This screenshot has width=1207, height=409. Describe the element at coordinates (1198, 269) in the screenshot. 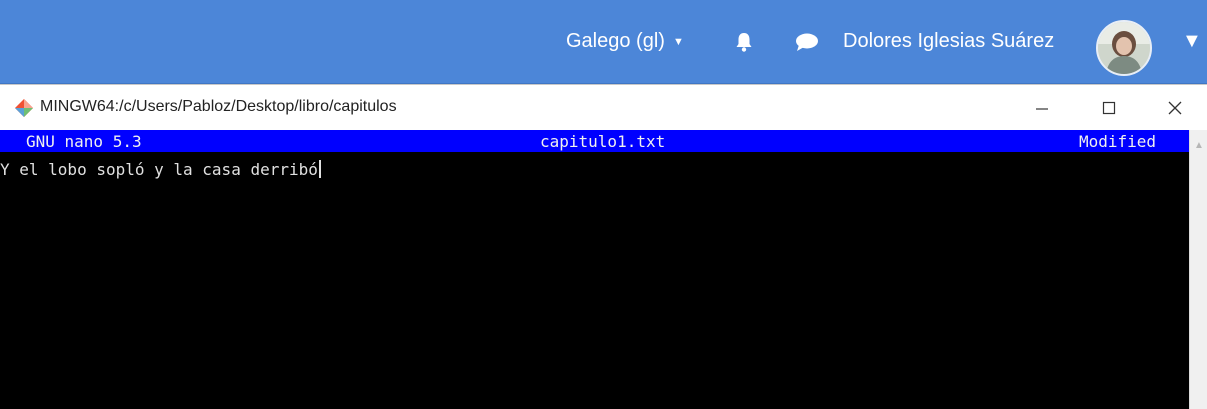

I see `vertical-scrollbar: ▲` at that location.